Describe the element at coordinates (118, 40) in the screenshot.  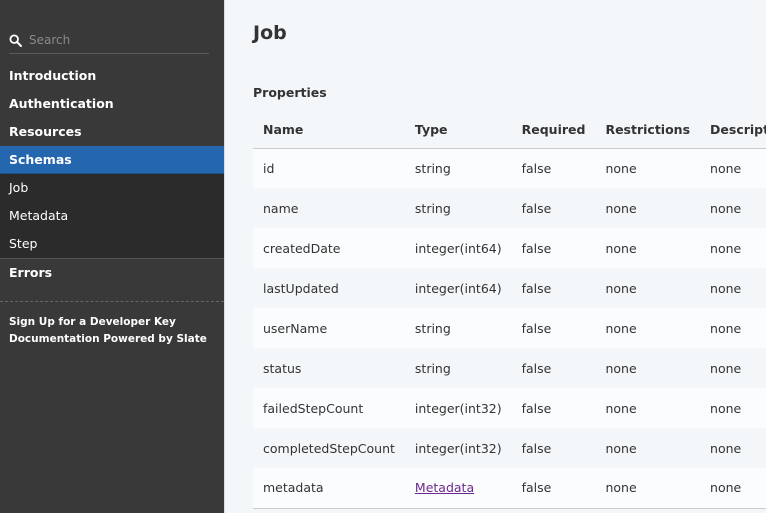
I see `search-input` at that location.